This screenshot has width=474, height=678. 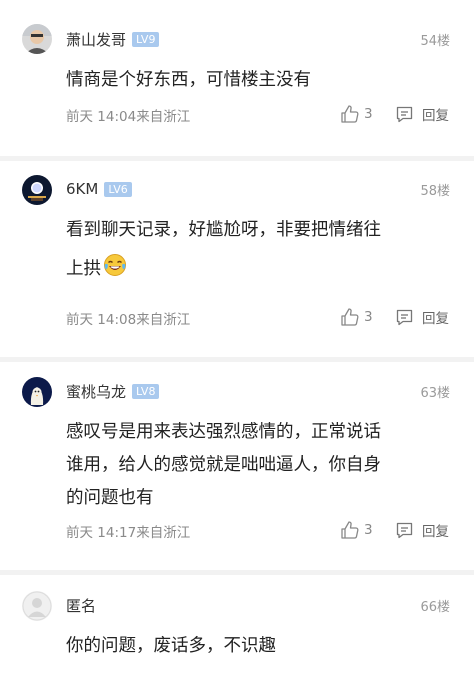 What do you see at coordinates (146, 39) in the screenshot?
I see `level-badge: LV9` at bounding box center [146, 39].